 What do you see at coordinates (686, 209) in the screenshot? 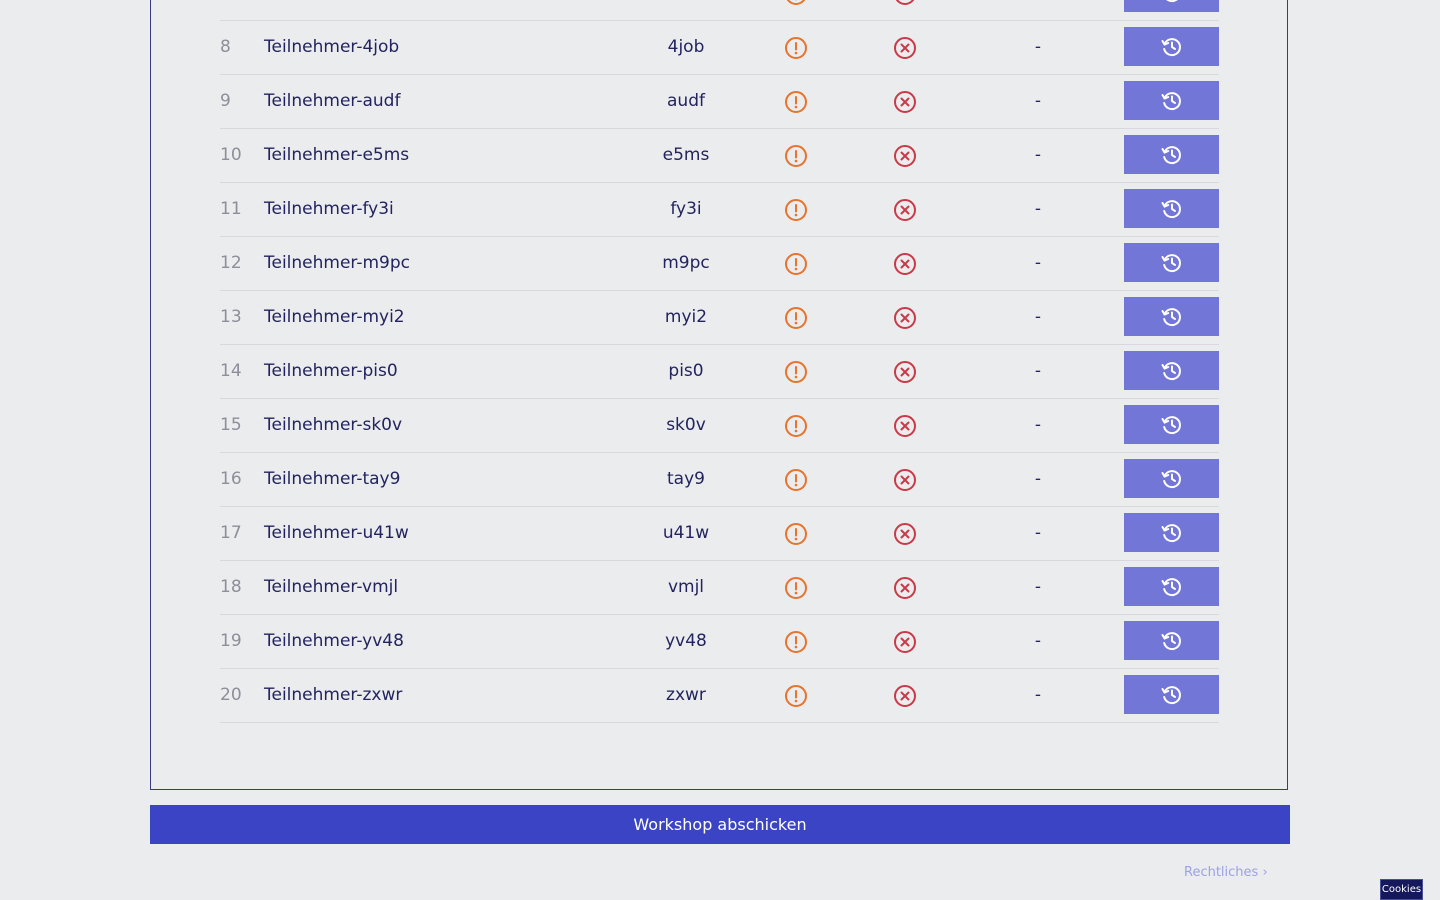
I see `participant-code: fy3i` at bounding box center [686, 209].